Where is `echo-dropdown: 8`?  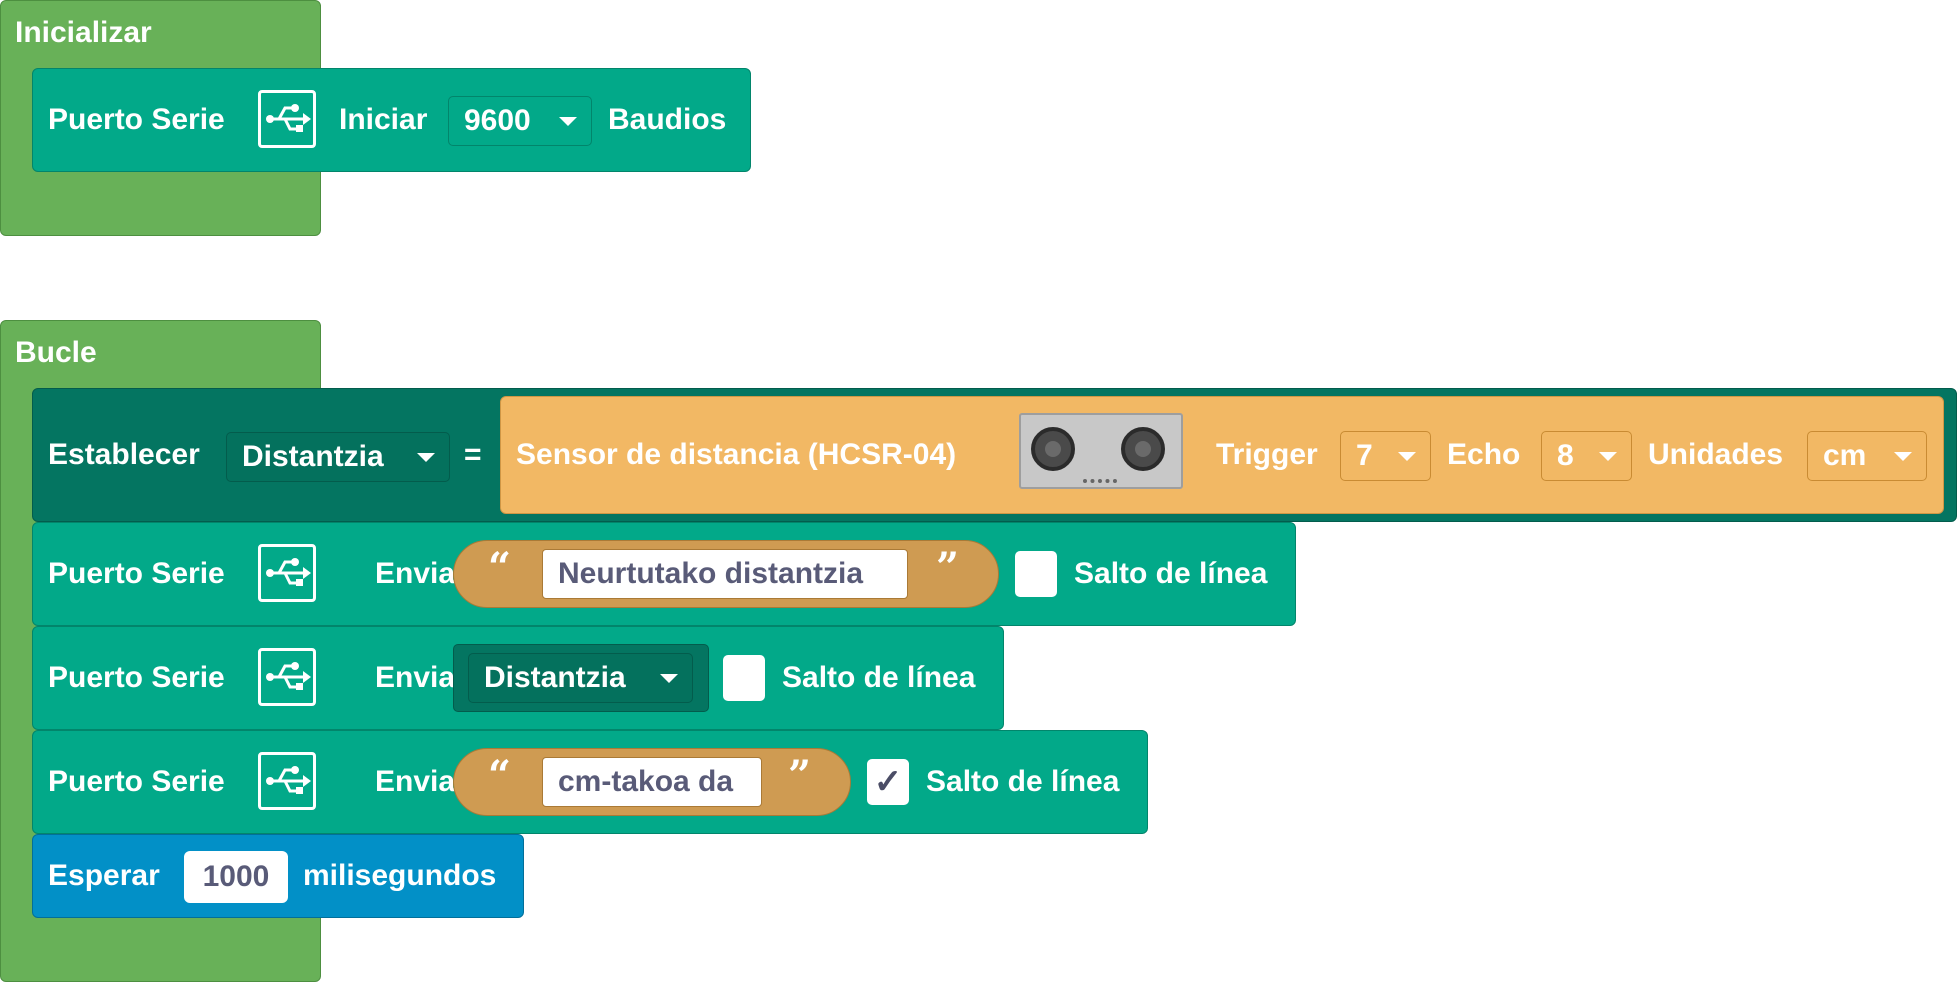 echo-dropdown: 8 is located at coordinates (1586, 456).